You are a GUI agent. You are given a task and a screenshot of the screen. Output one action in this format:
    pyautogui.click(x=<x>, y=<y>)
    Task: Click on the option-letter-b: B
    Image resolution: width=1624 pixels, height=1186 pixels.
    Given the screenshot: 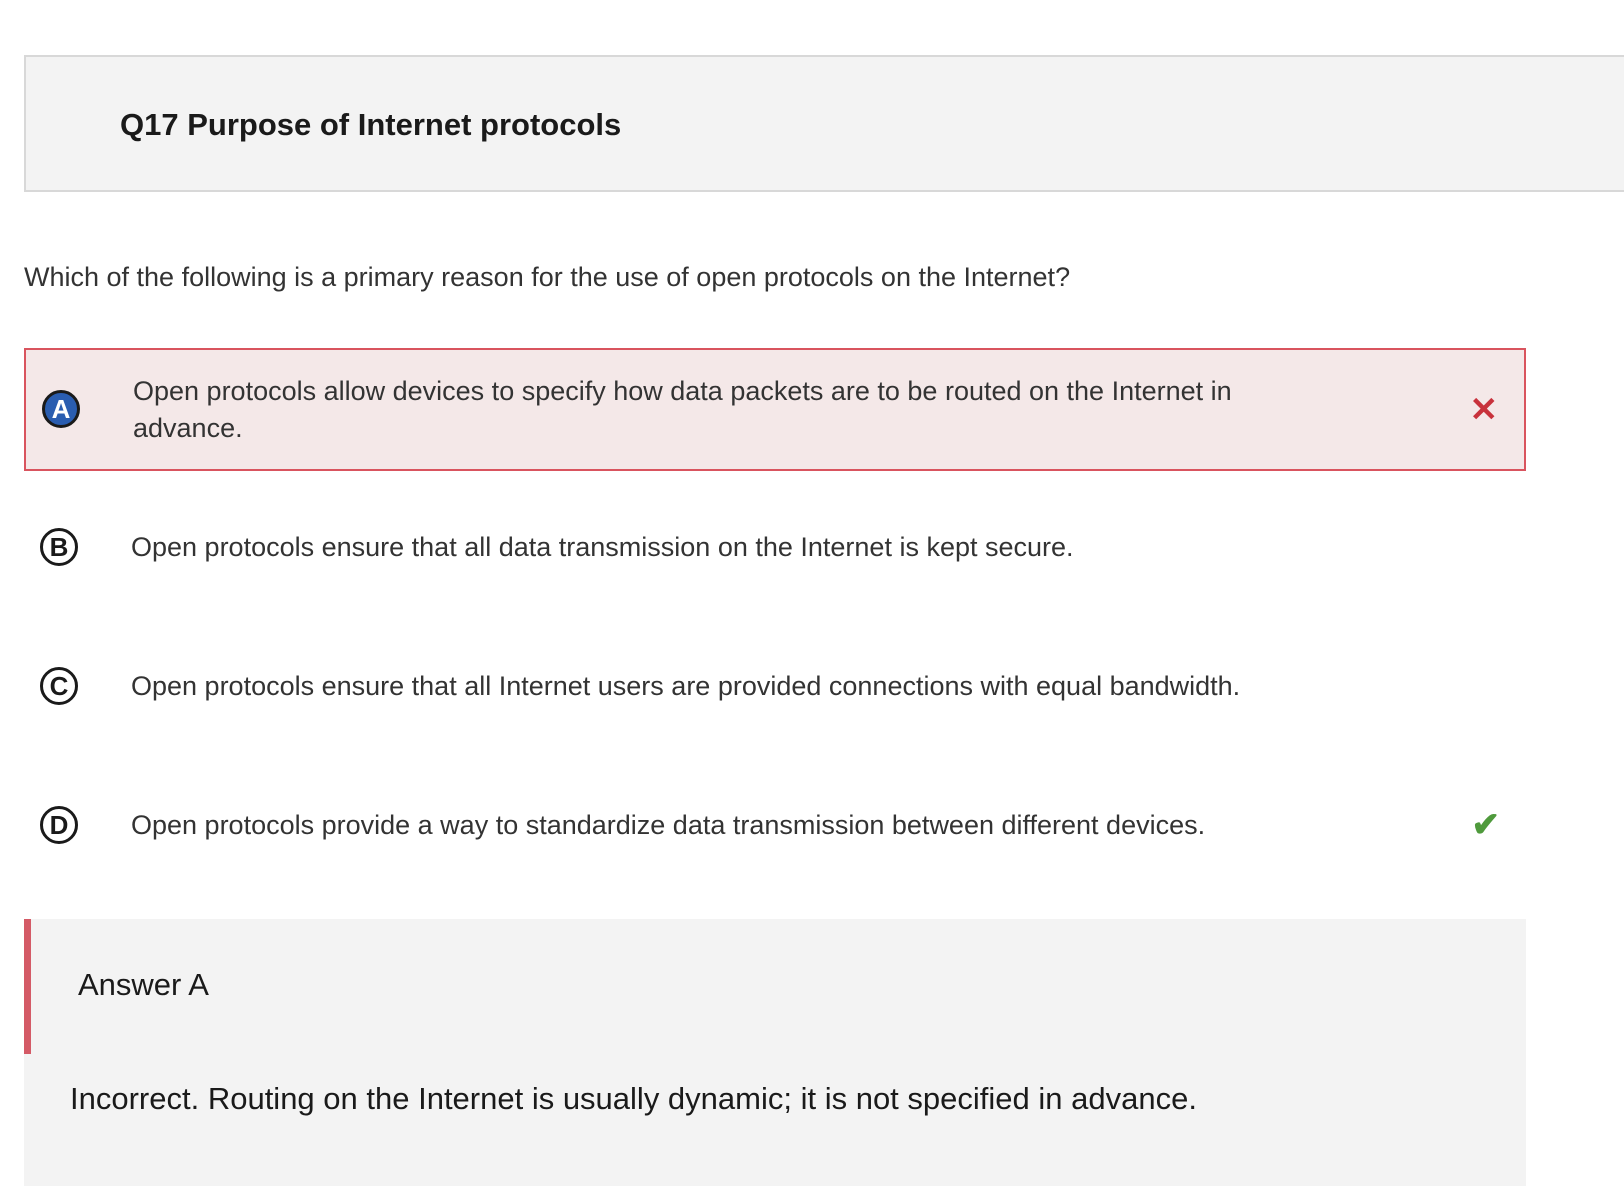 What is the action you would take?
    pyautogui.click(x=59, y=547)
    